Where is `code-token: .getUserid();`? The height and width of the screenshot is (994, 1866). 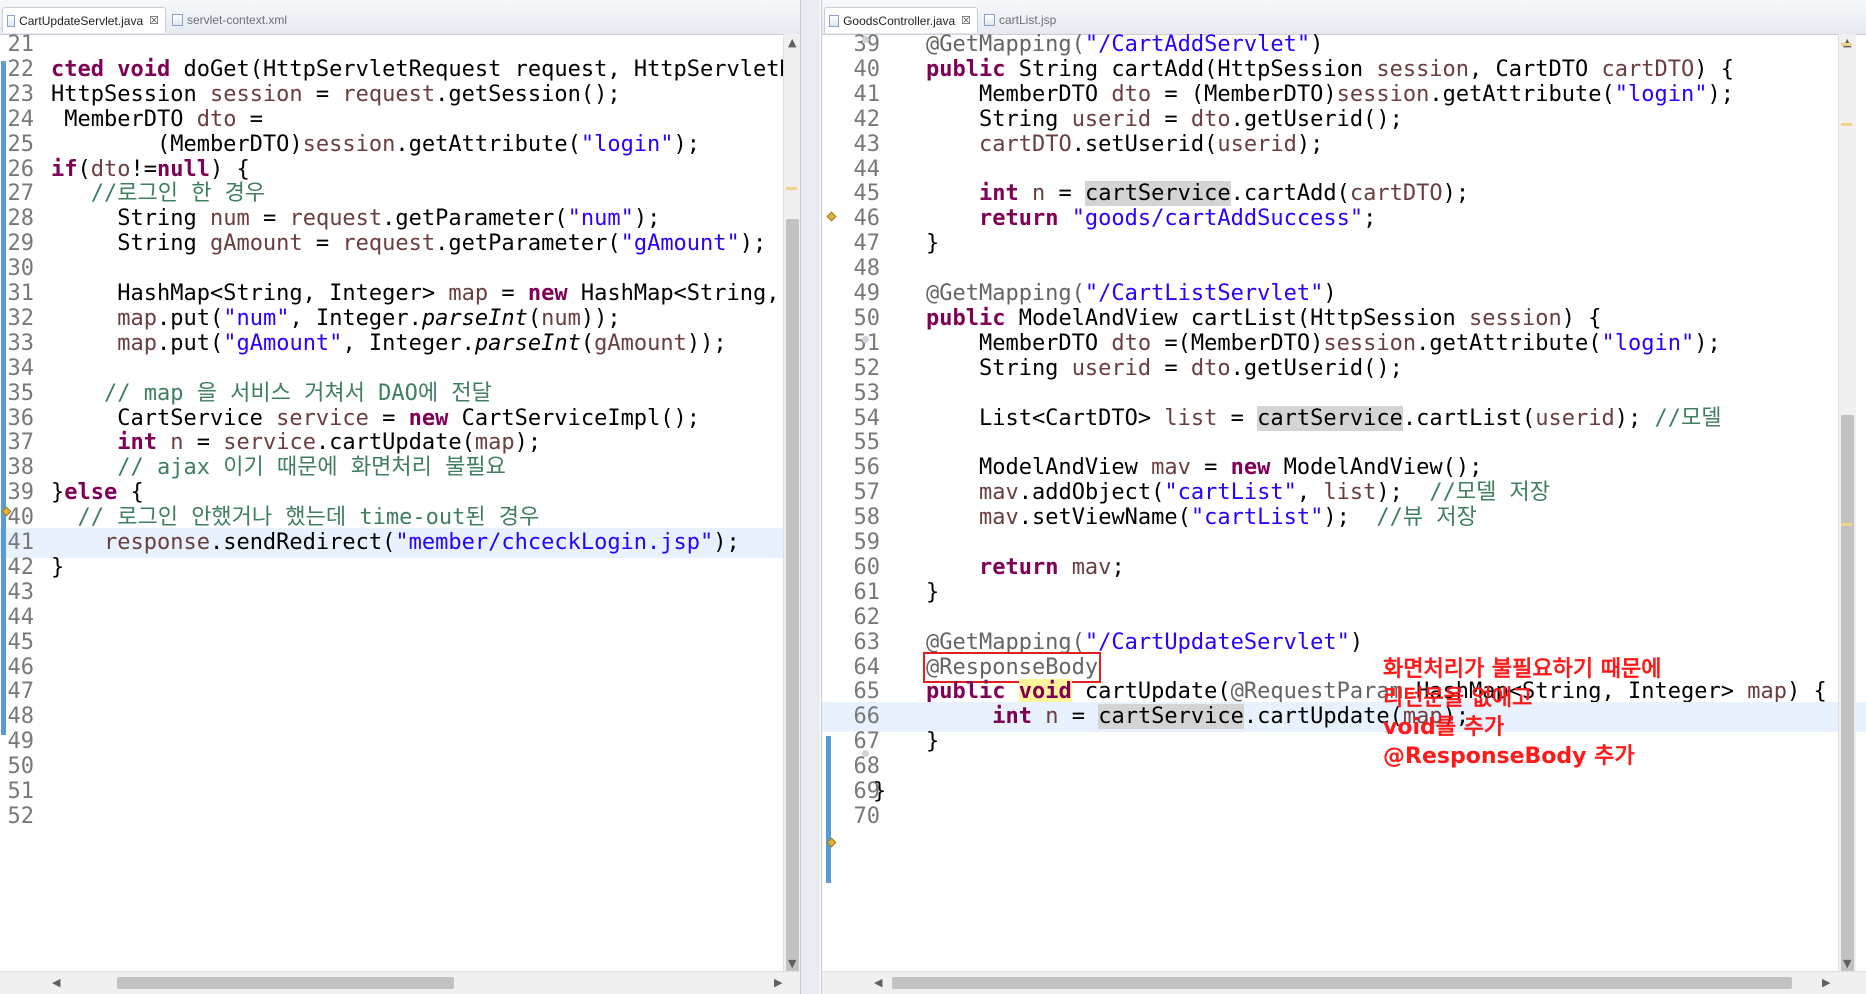 code-token: .getUserid(); is located at coordinates (1316, 368).